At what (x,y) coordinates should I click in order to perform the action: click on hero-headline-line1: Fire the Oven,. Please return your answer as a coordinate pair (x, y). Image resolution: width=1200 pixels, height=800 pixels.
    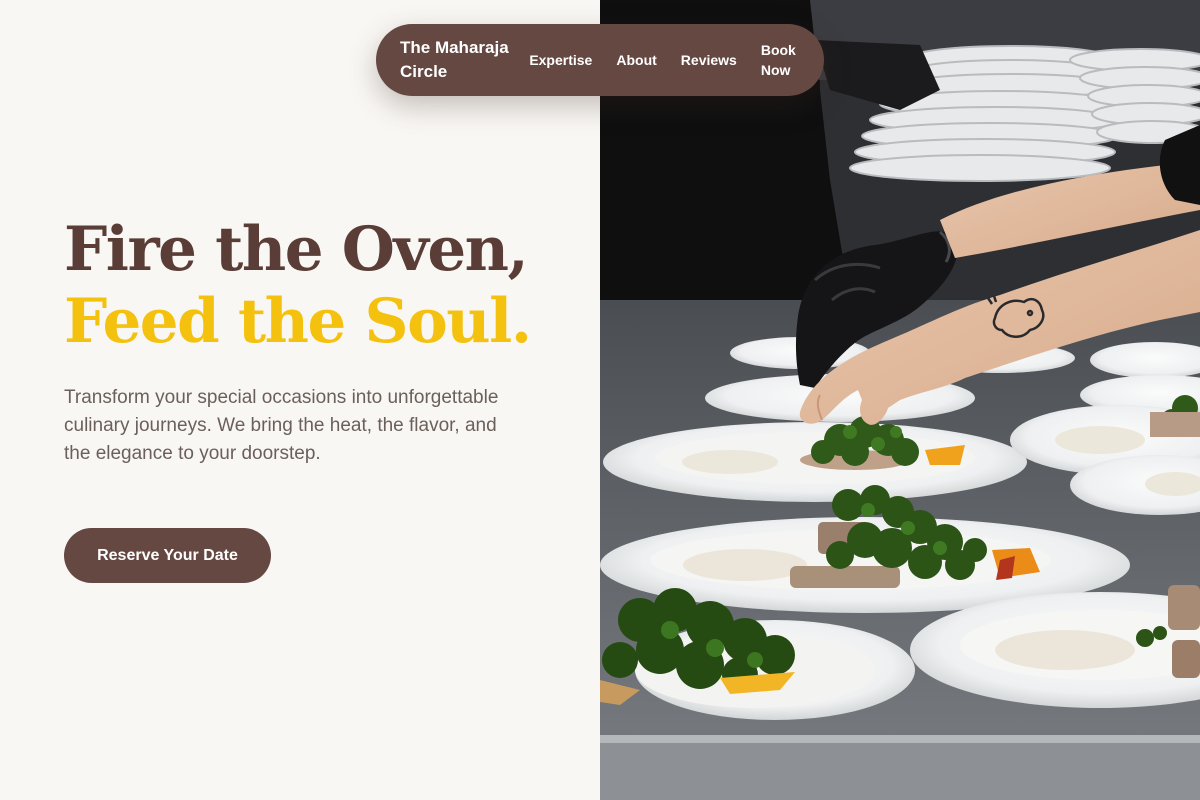
    Looking at the image, I should click on (296, 249).